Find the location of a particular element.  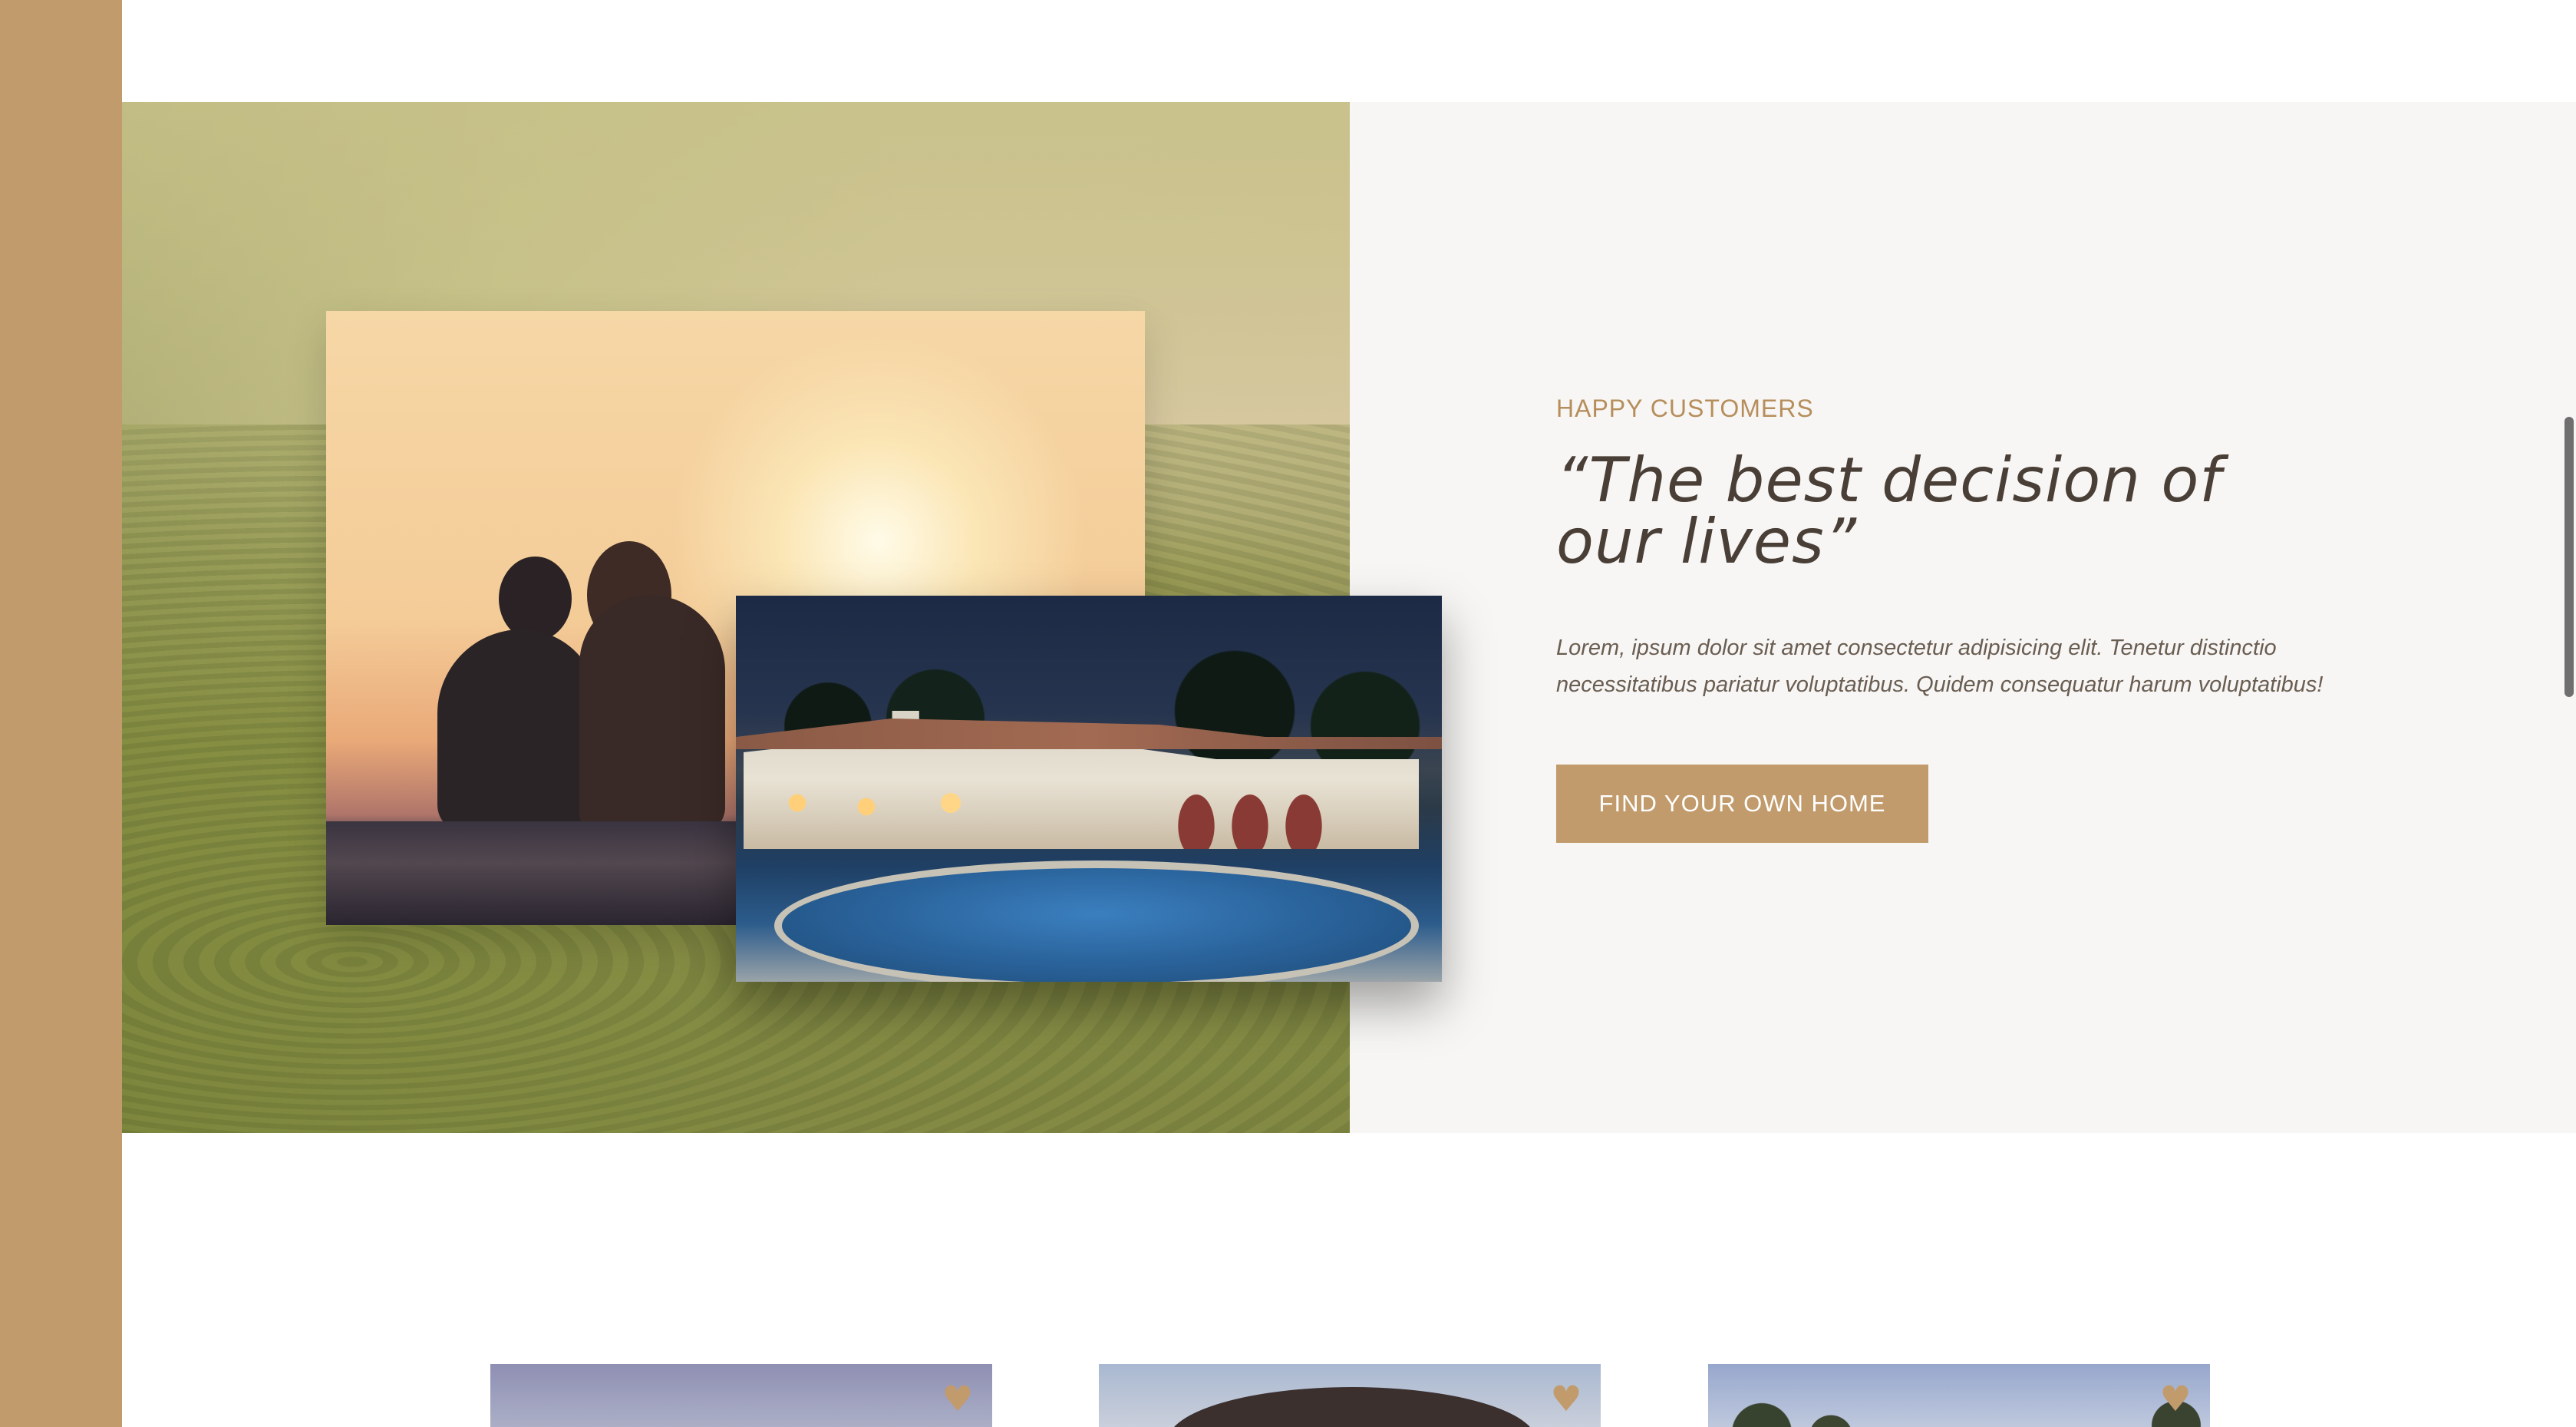

property-trees is located at coordinates (1959, 1407).